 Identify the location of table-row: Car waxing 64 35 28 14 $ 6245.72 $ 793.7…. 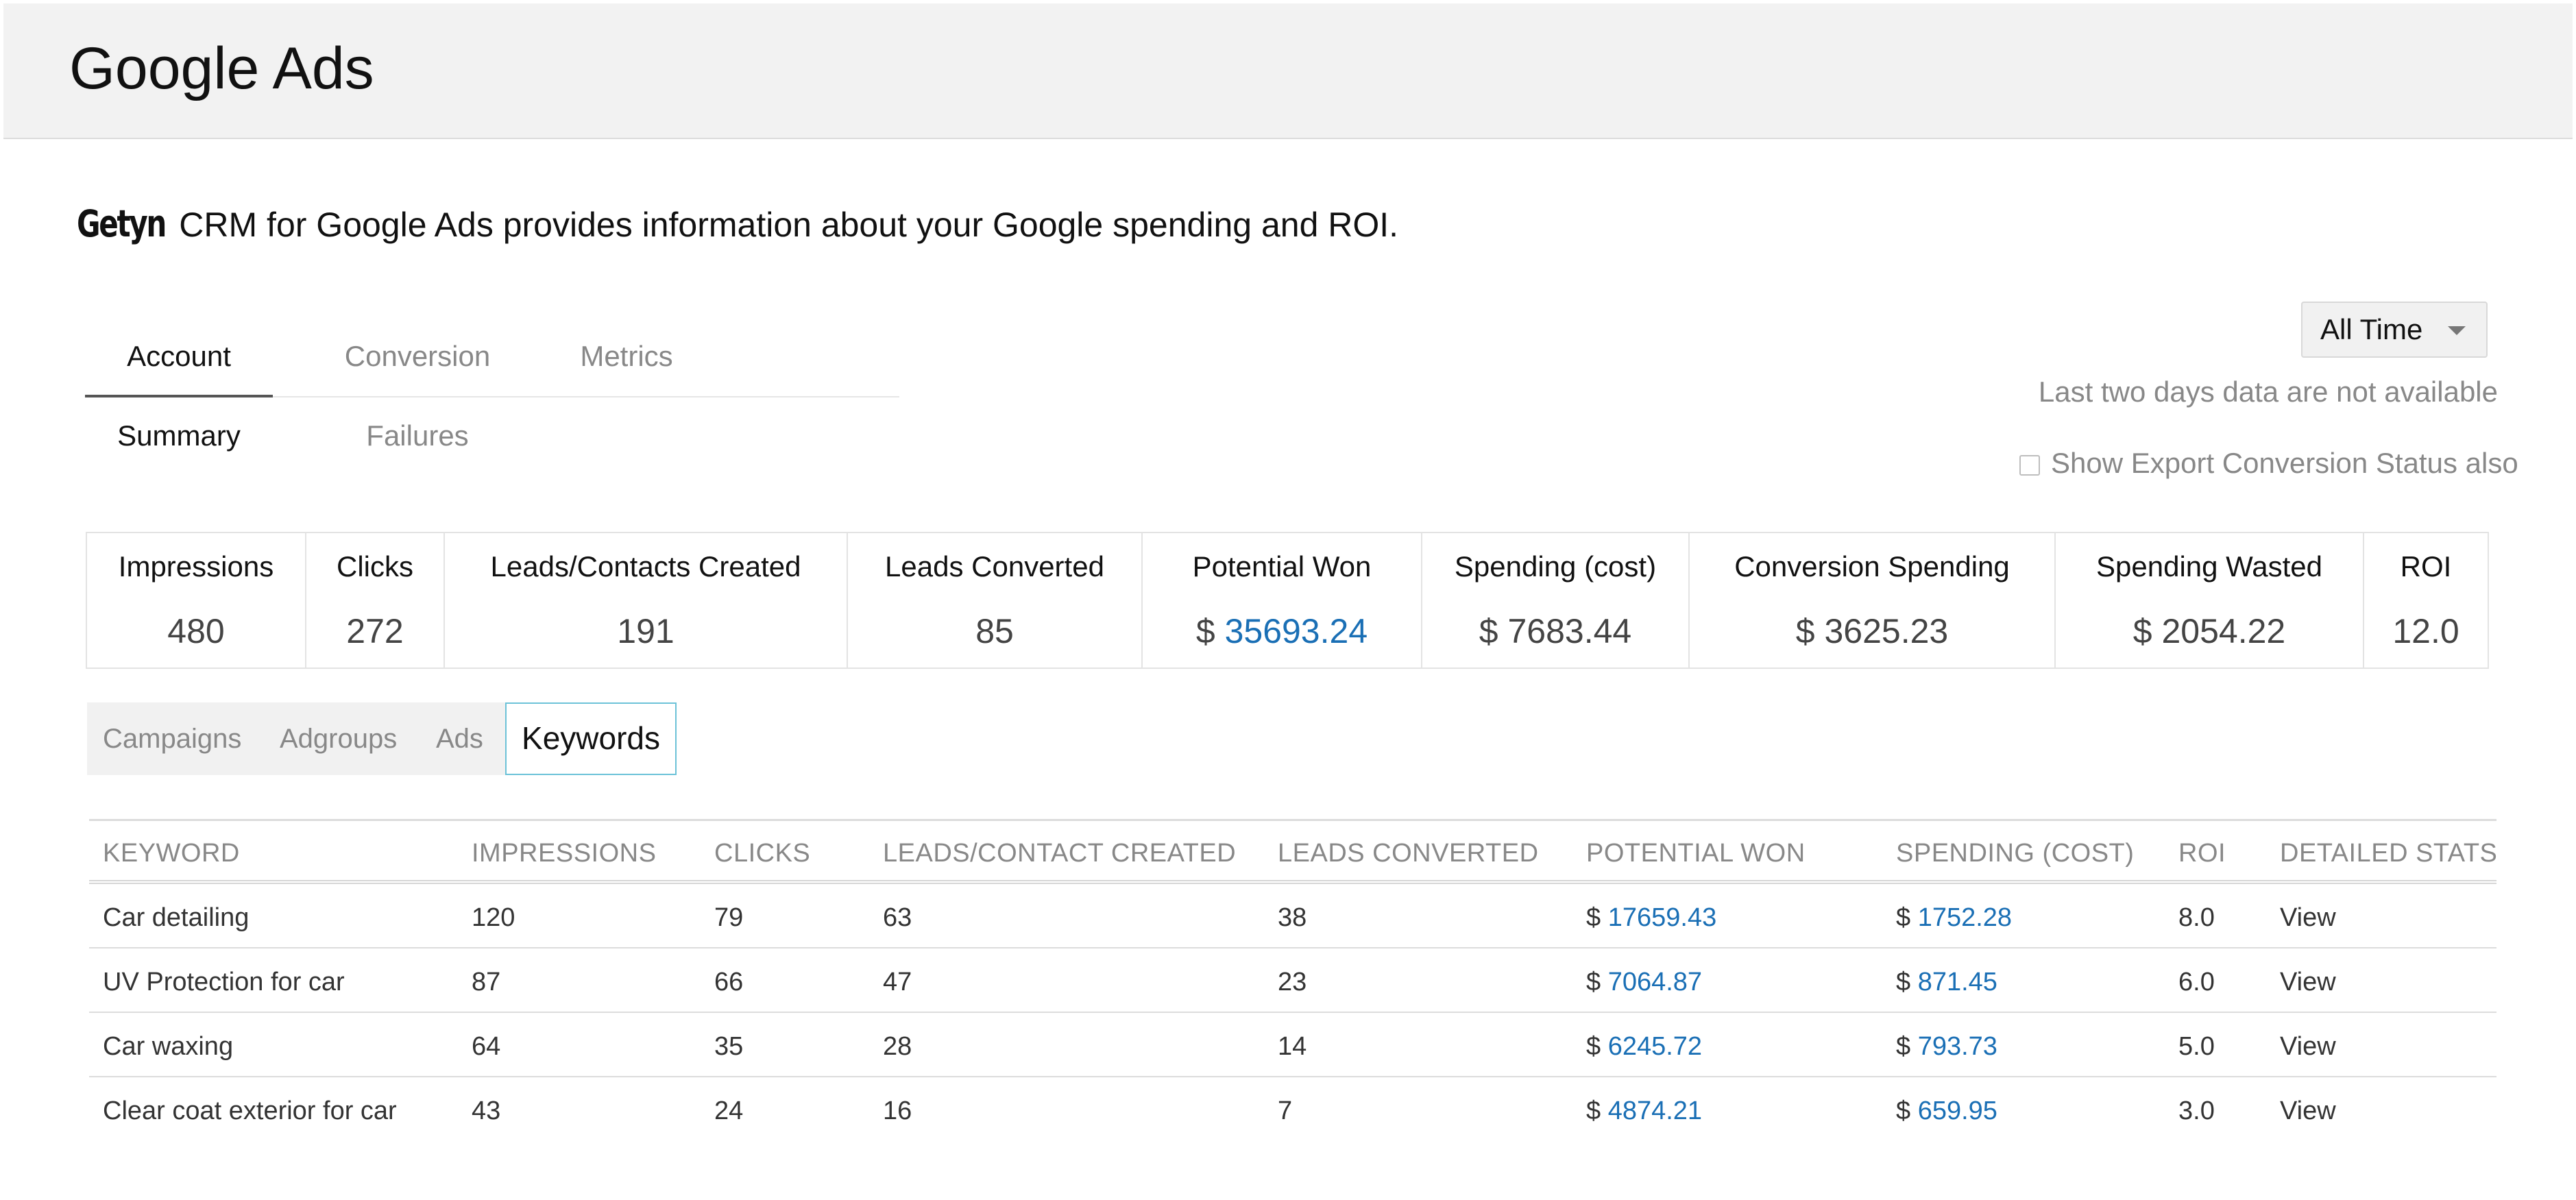
(1292, 1045).